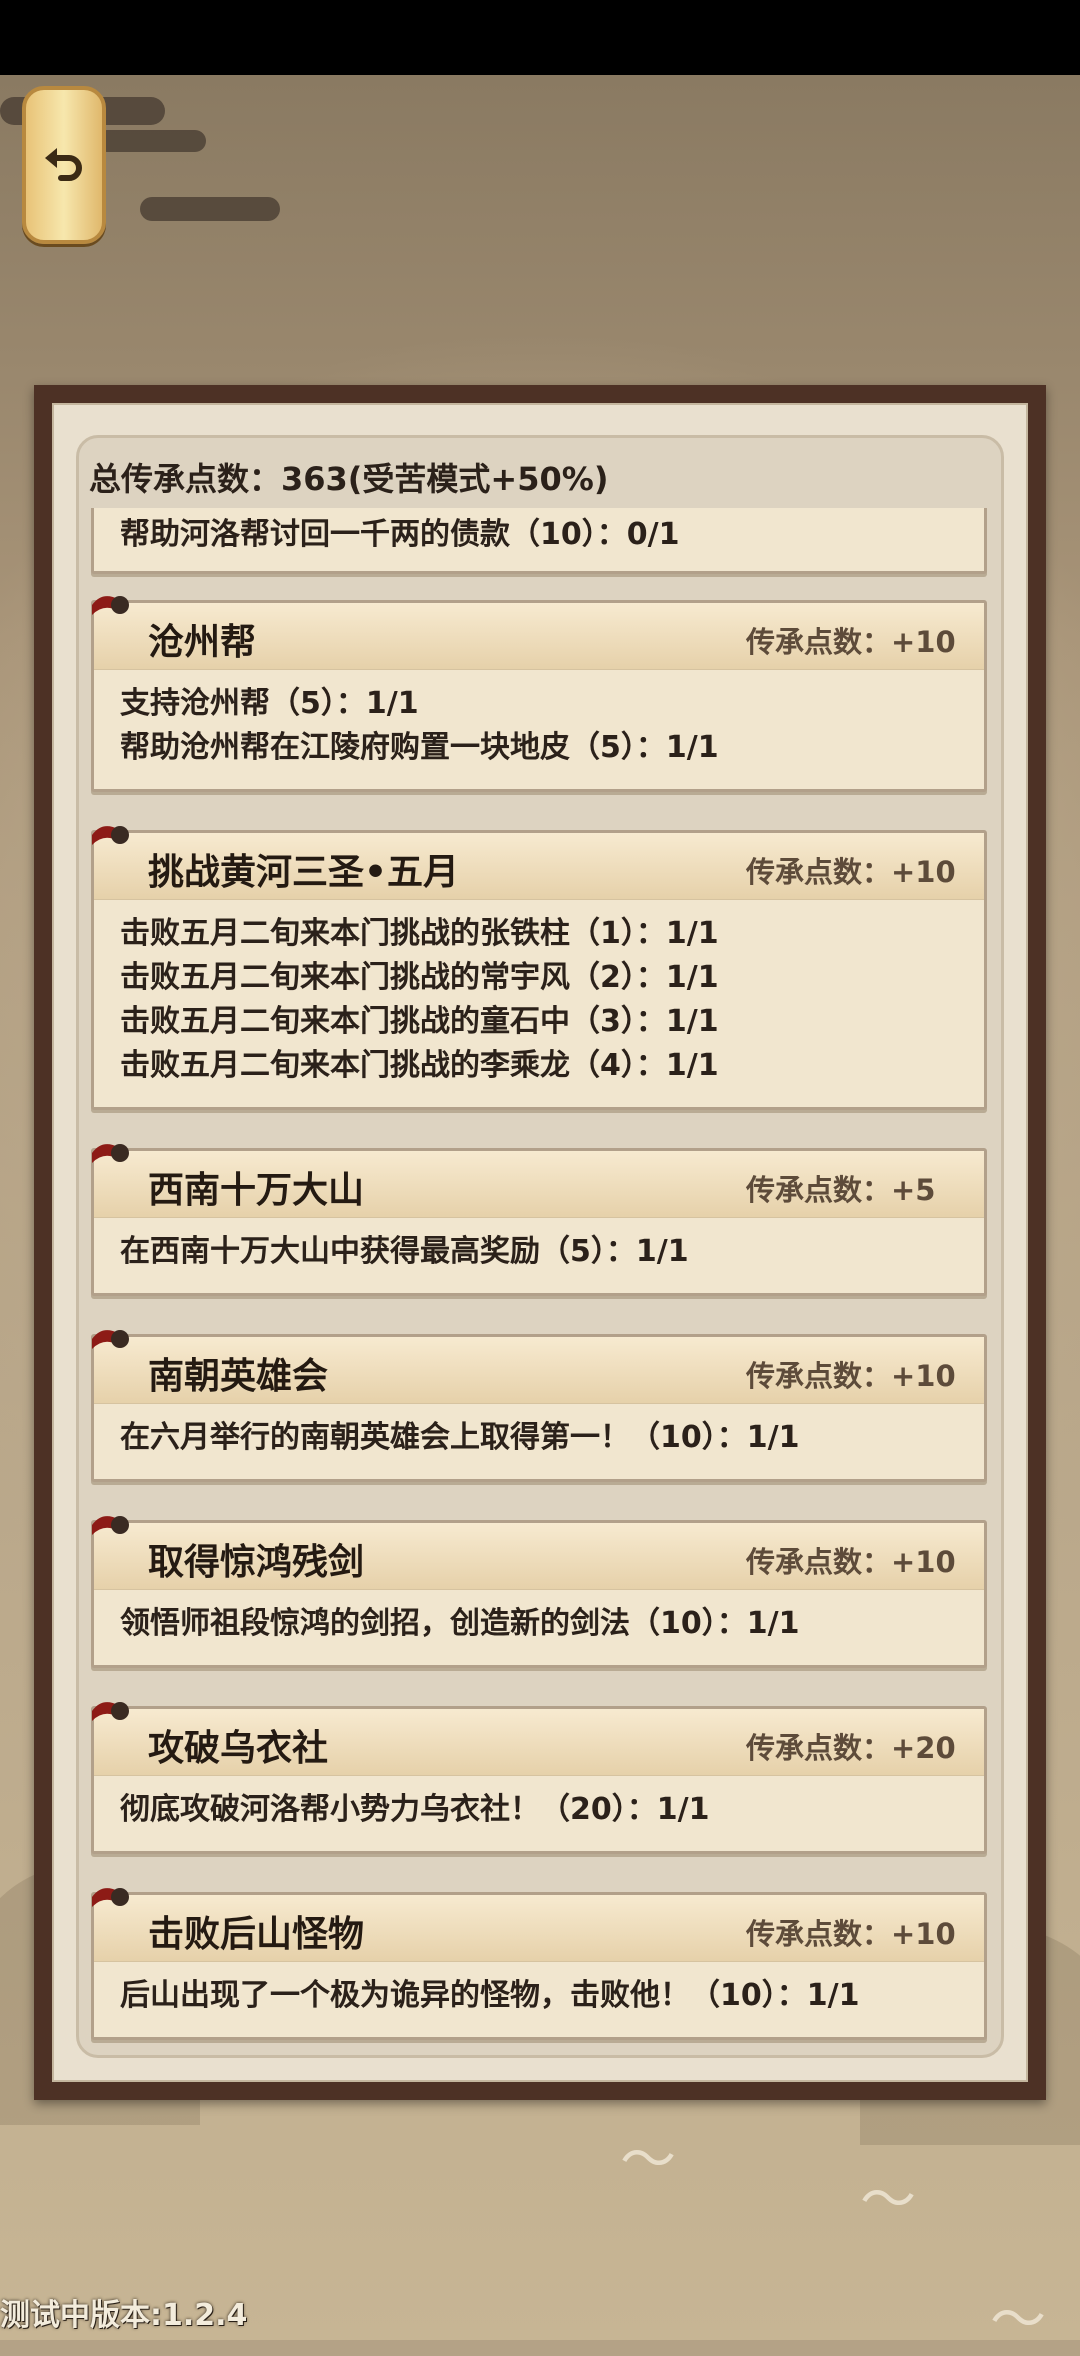 Image resolution: width=1080 pixels, height=2356 pixels. What do you see at coordinates (648, 2160) in the screenshot?
I see `bird-decoration: 〜` at bounding box center [648, 2160].